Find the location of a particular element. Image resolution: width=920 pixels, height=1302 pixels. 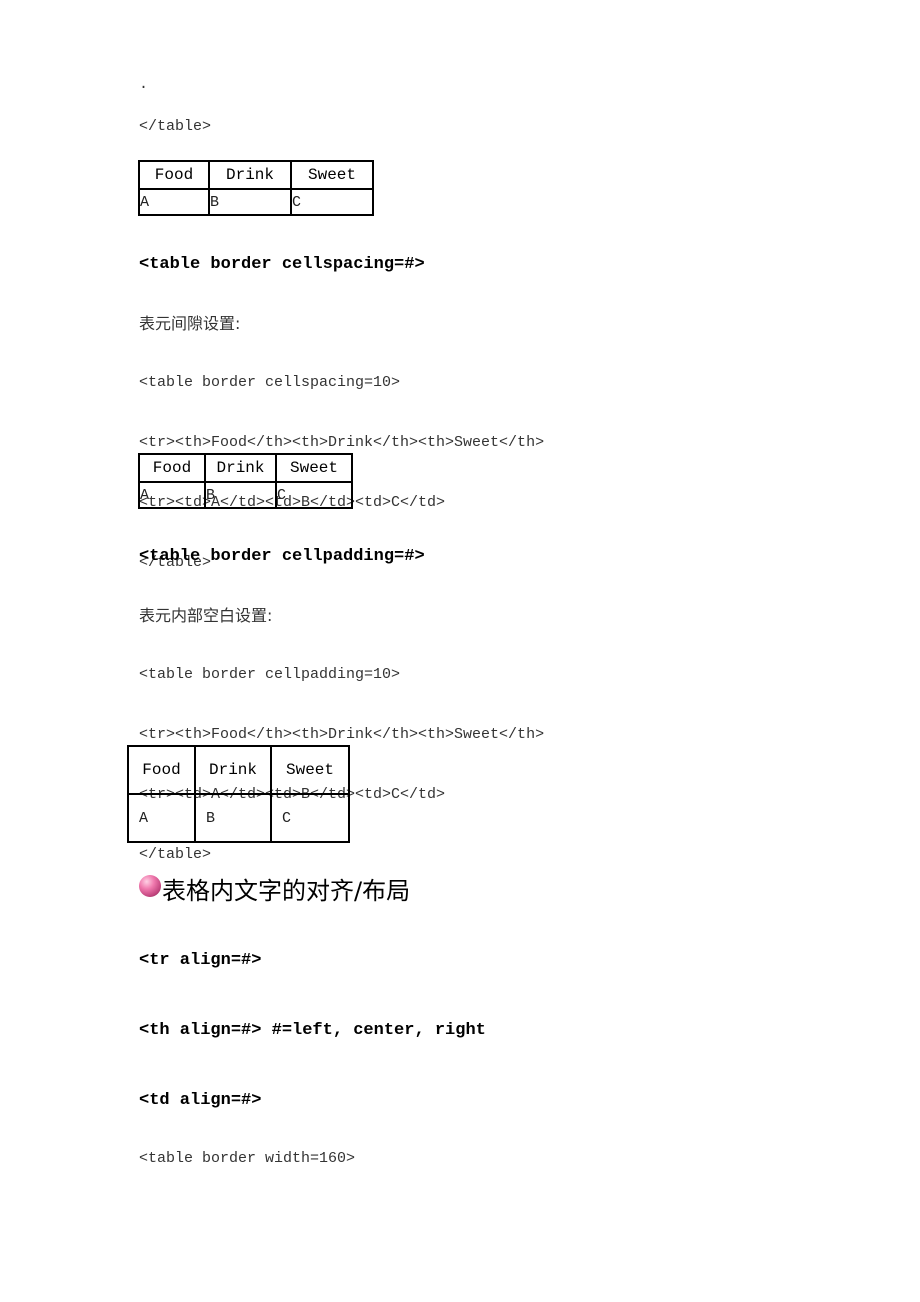

section-title-cellspacing: <table border cellspacing=#> is located at coordinates (282, 264).